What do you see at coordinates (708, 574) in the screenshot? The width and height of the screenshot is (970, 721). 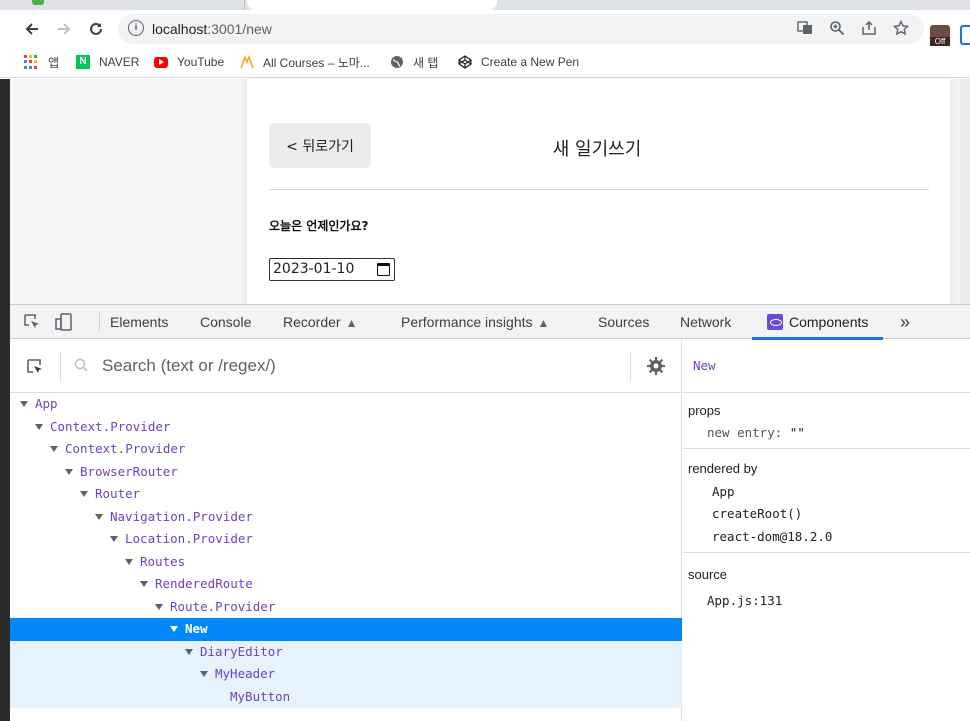 I see `source-header: source` at bounding box center [708, 574].